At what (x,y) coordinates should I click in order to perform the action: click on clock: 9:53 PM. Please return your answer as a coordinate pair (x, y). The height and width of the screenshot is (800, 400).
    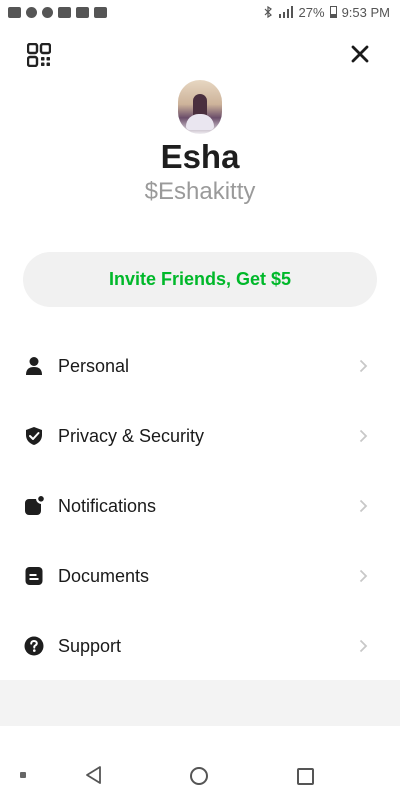
    Looking at the image, I should click on (365, 12).